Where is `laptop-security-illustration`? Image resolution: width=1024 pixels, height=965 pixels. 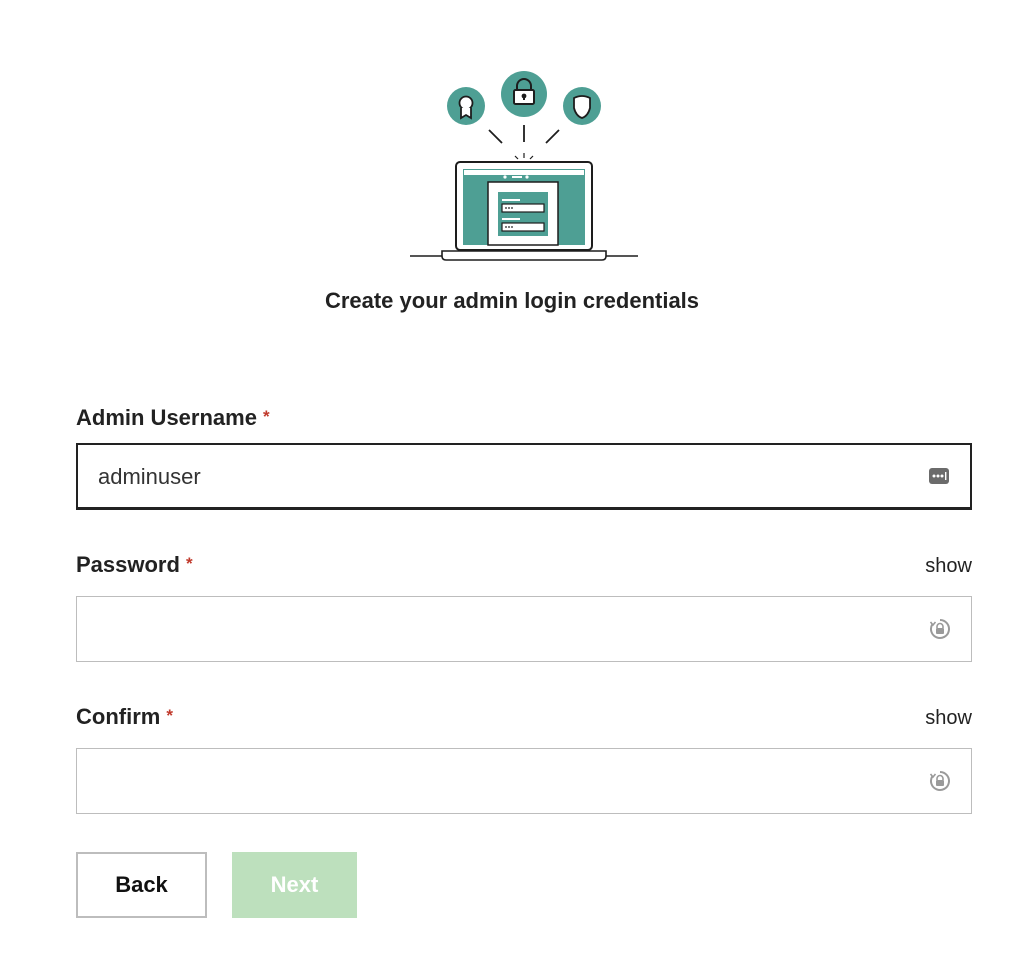 laptop-security-illustration is located at coordinates (524, 166).